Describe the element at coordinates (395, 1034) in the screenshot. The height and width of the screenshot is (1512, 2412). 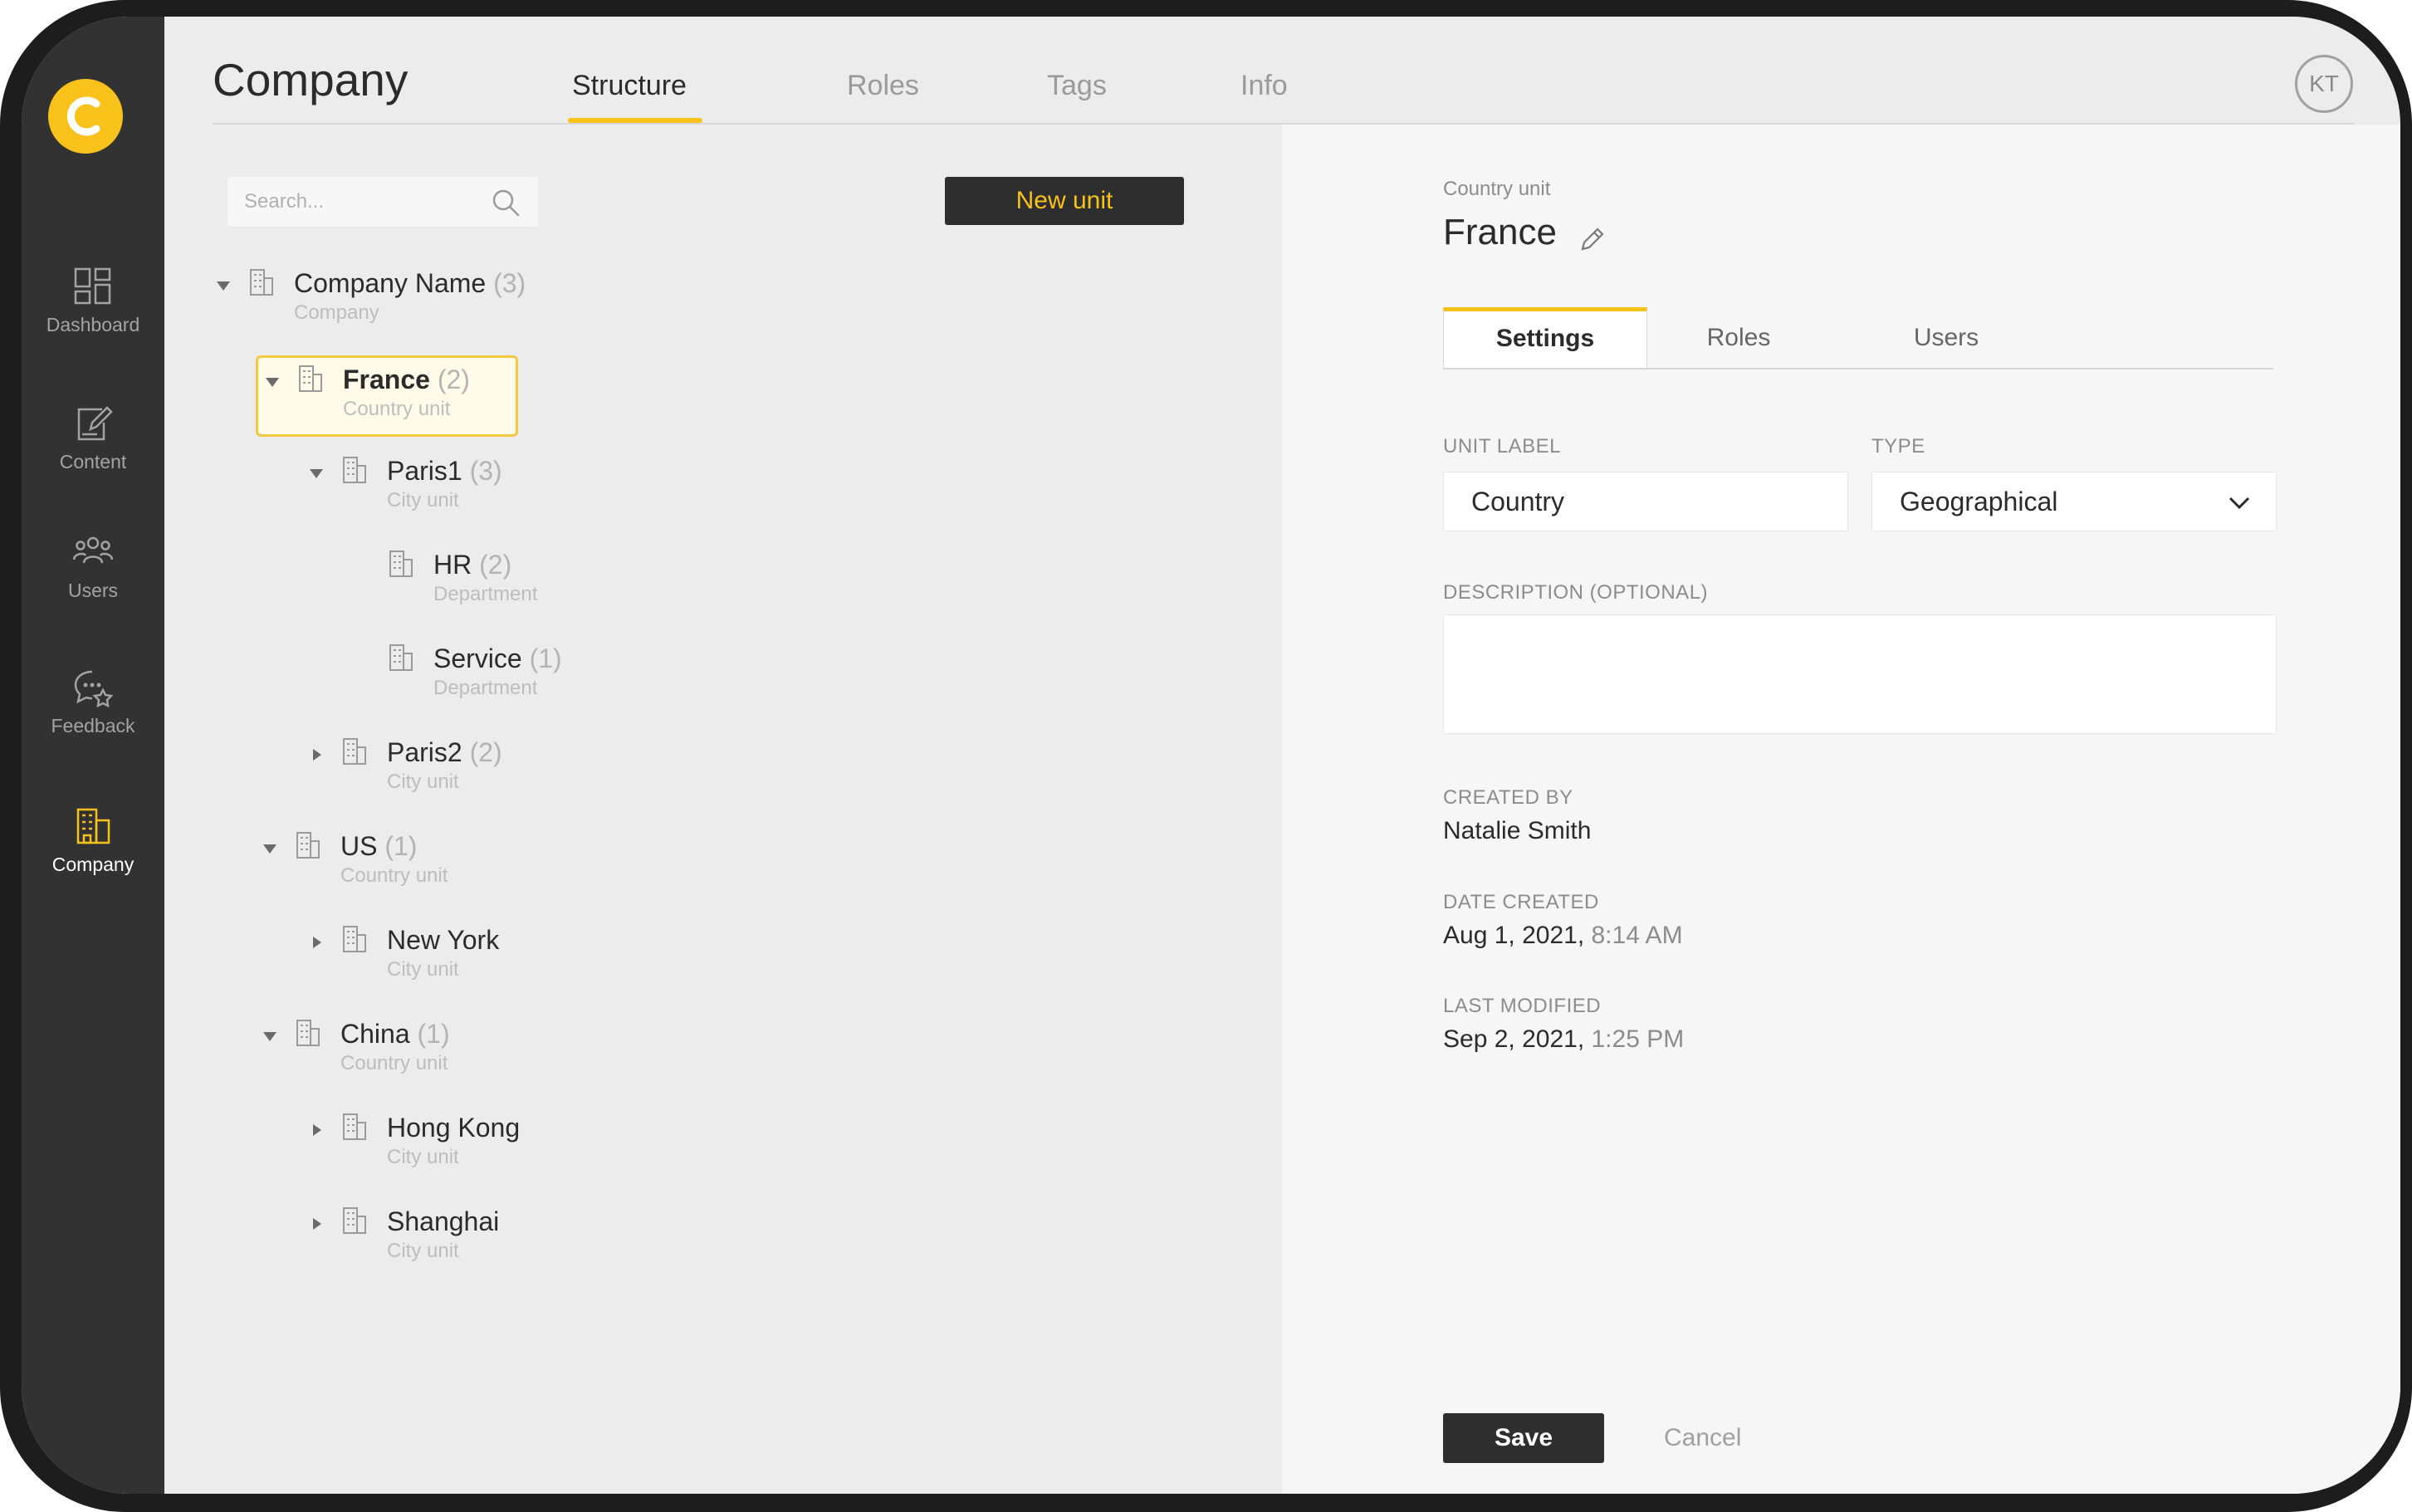
I see `tree-node-name: China (1)` at that location.